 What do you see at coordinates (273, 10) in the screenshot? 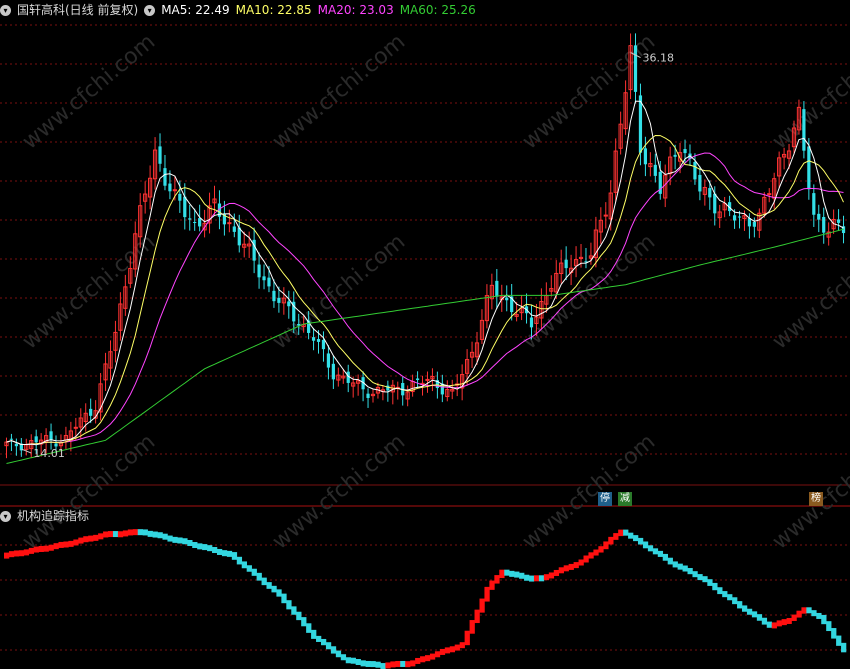
I see `ma10-label: MA10: 22.85` at bounding box center [273, 10].